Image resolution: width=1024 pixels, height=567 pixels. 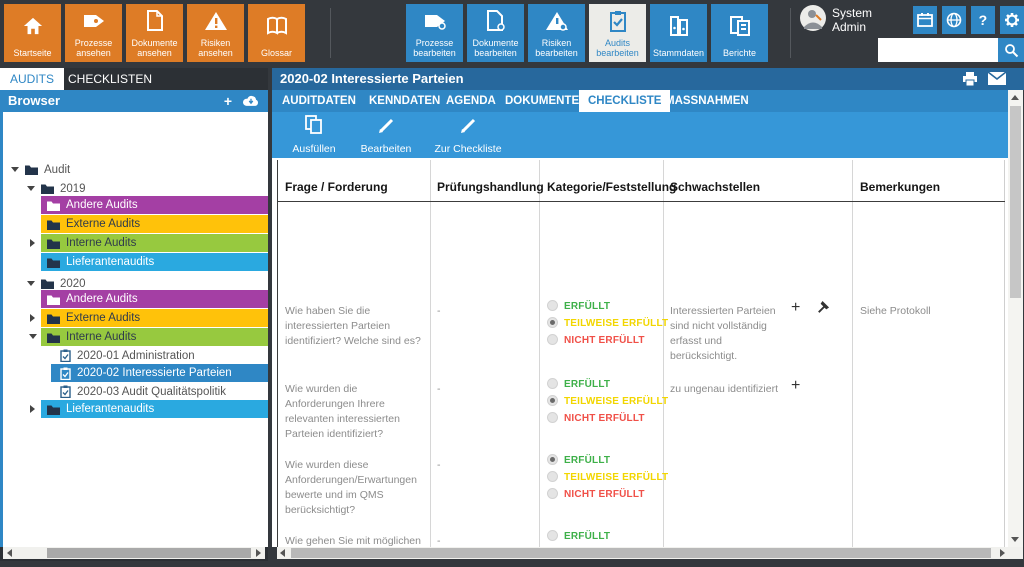 What do you see at coordinates (154, 33) in the screenshot?
I see `dokumente-ansehen-button: Dokumente ansehen` at bounding box center [154, 33].